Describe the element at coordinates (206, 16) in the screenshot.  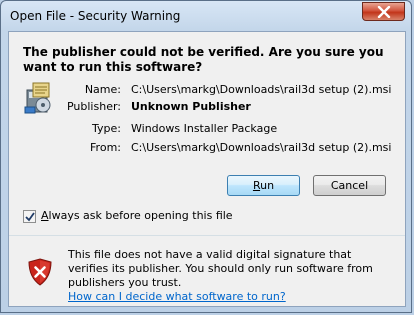
I see `title-bar: Open File - Security Warning` at that location.